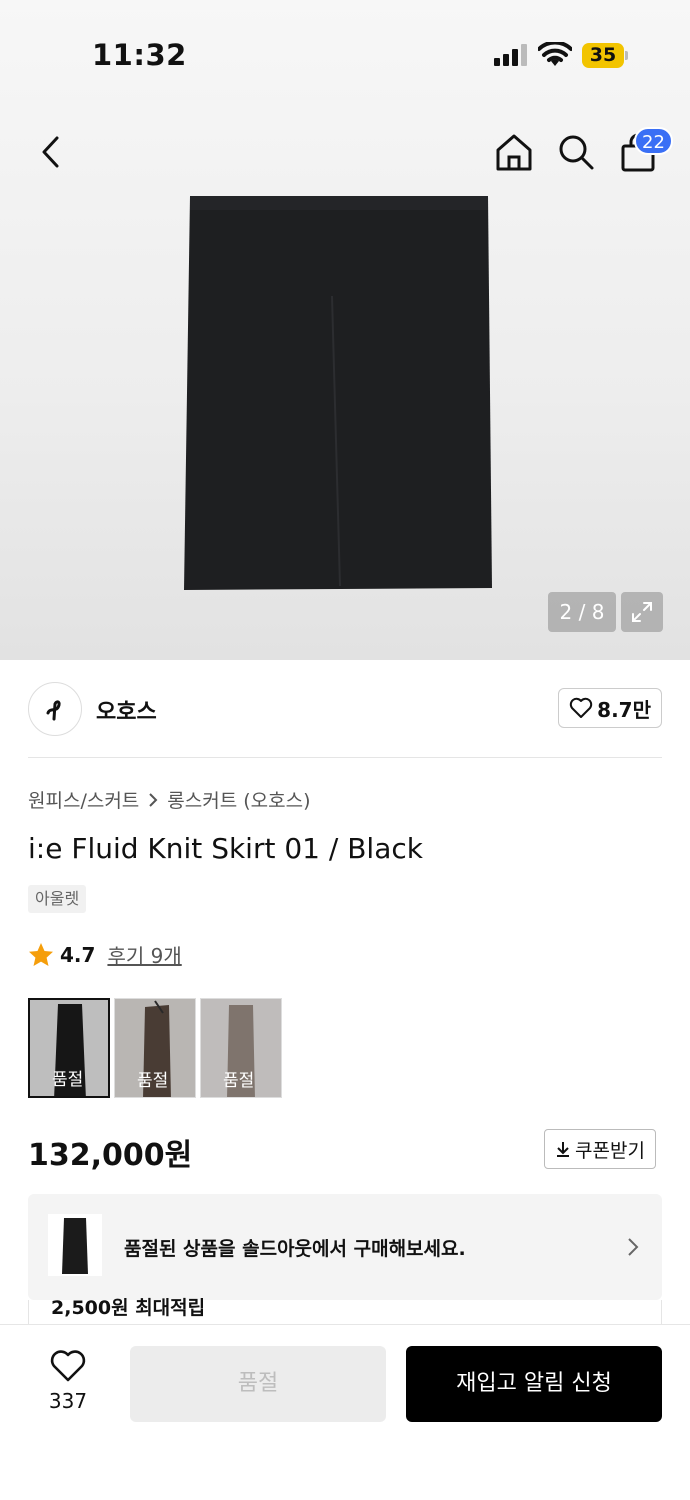  I want to click on product-price: 132,000원, so click(110, 1155).